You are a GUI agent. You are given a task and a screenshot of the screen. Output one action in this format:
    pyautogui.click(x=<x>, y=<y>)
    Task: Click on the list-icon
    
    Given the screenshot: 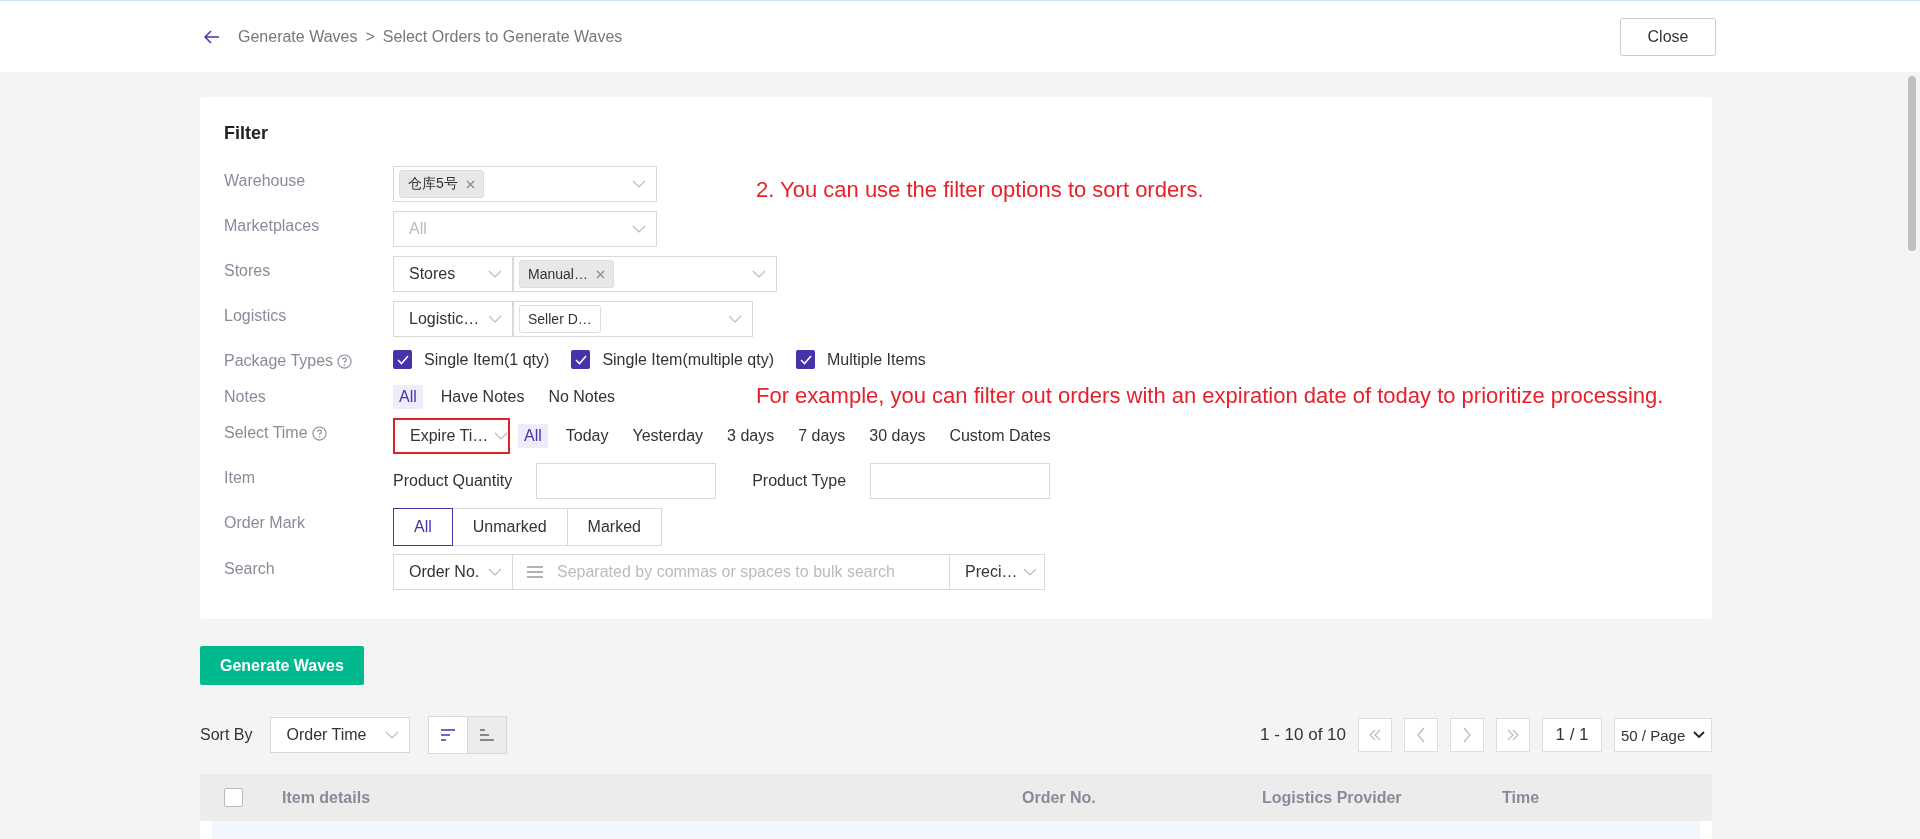 What is the action you would take?
    pyautogui.click(x=535, y=572)
    